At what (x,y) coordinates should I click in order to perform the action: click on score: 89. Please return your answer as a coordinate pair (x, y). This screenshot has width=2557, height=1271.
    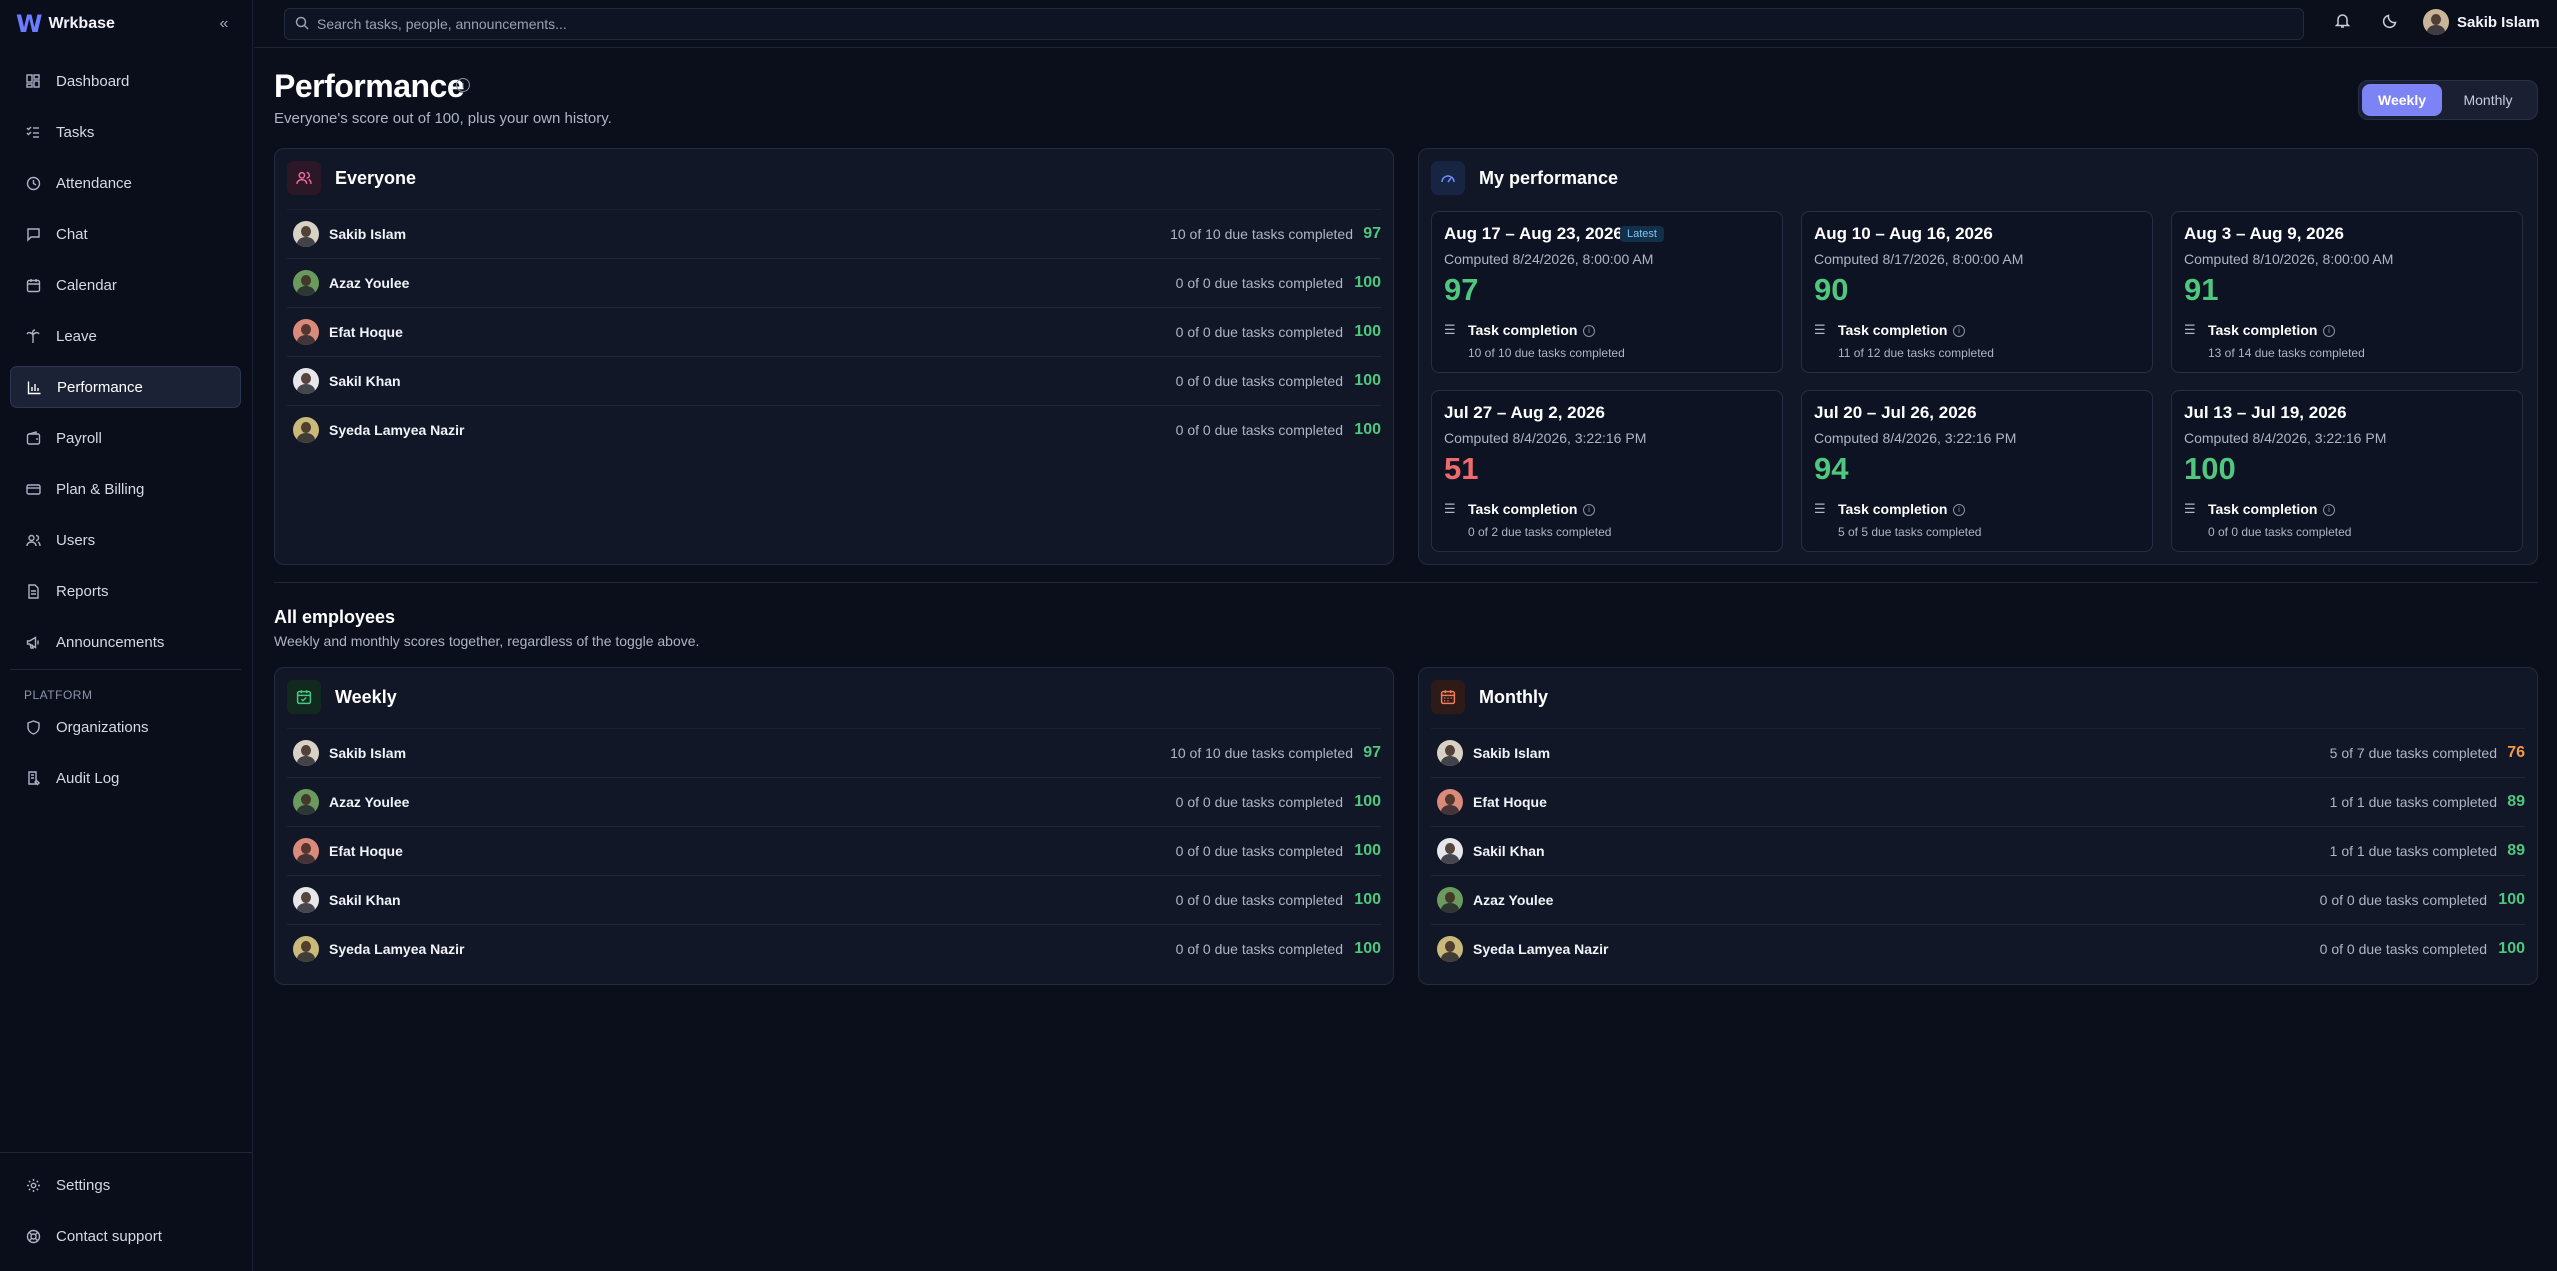
    Looking at the image, I should click on (2516, 801).